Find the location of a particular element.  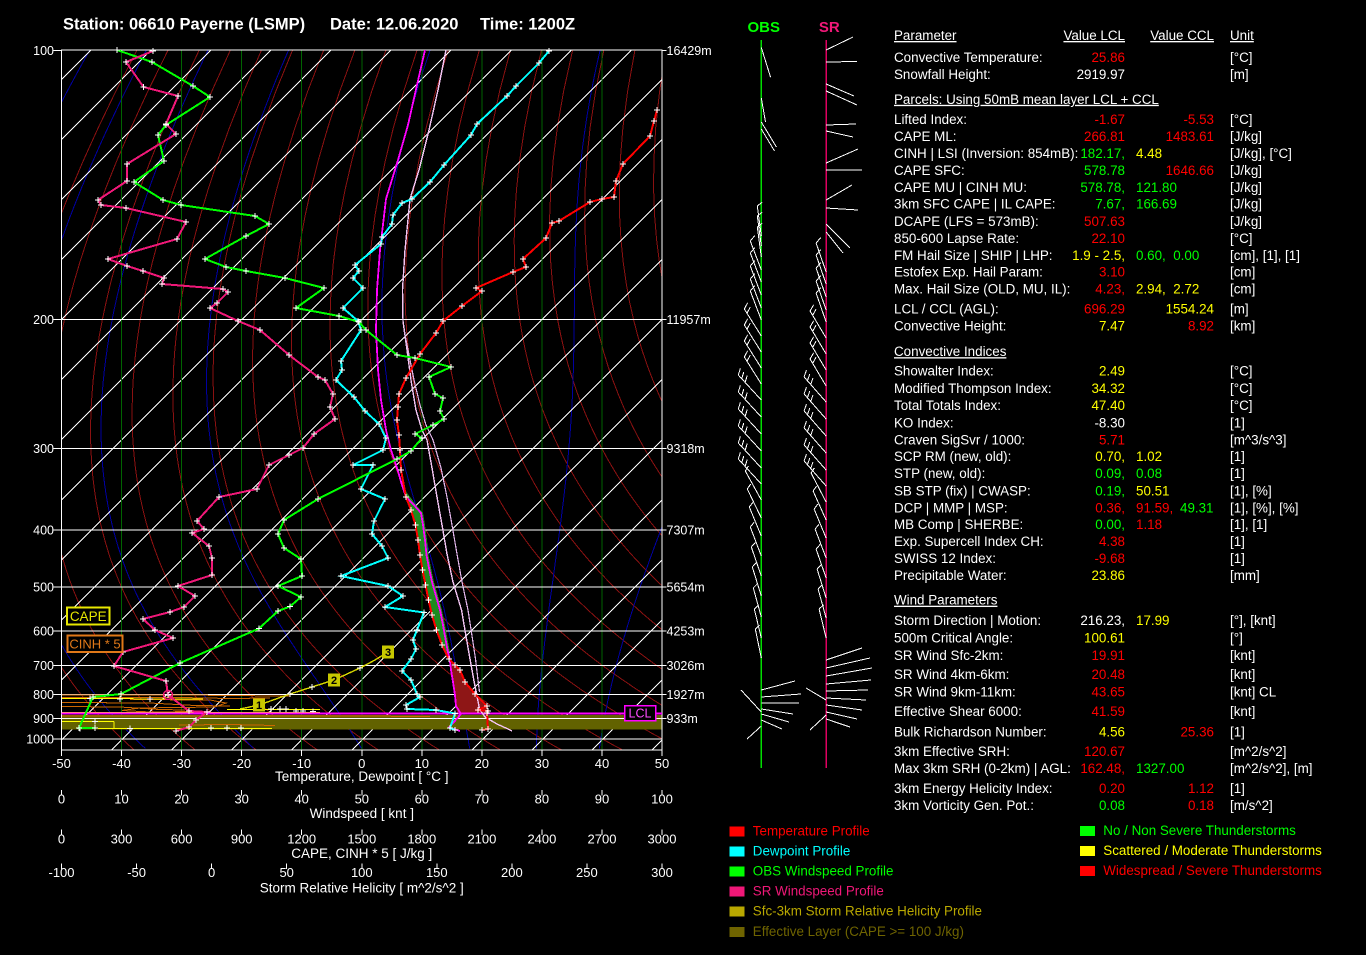

svg-text: 696.29 is located at coordinates (1104, 309).